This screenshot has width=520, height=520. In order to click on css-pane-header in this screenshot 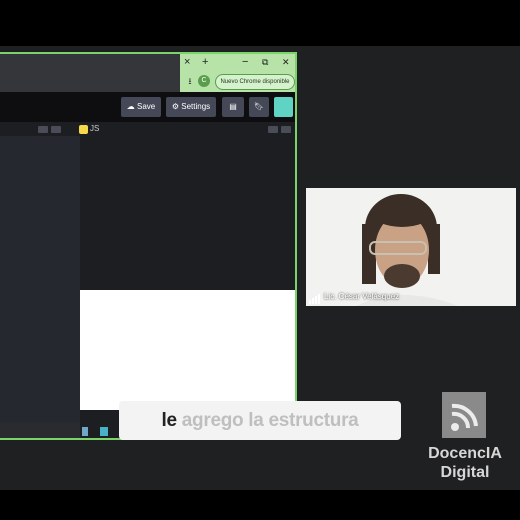, I will do `click(40, 129)`.